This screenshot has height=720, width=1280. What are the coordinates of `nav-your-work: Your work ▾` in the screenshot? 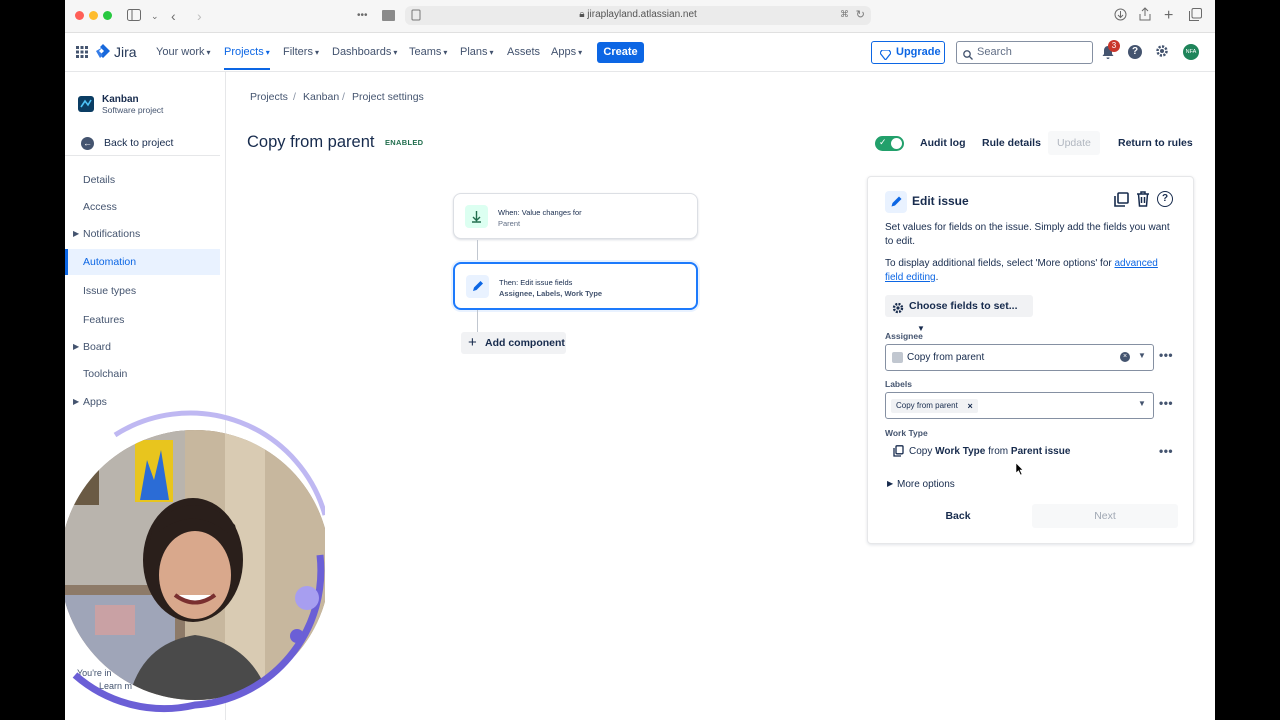 It's located at (183, 52).